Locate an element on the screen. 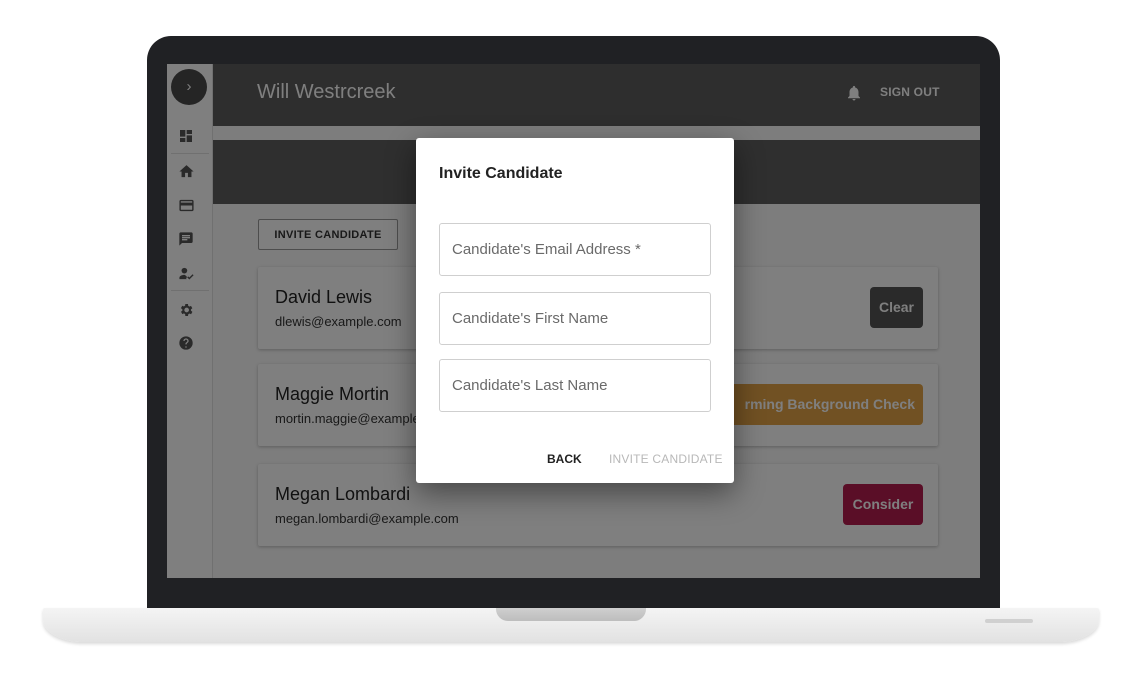 Image resolution: width=1140 pixels, height=682 pixels. back-button: BACK is located at coordinates (564, 459).